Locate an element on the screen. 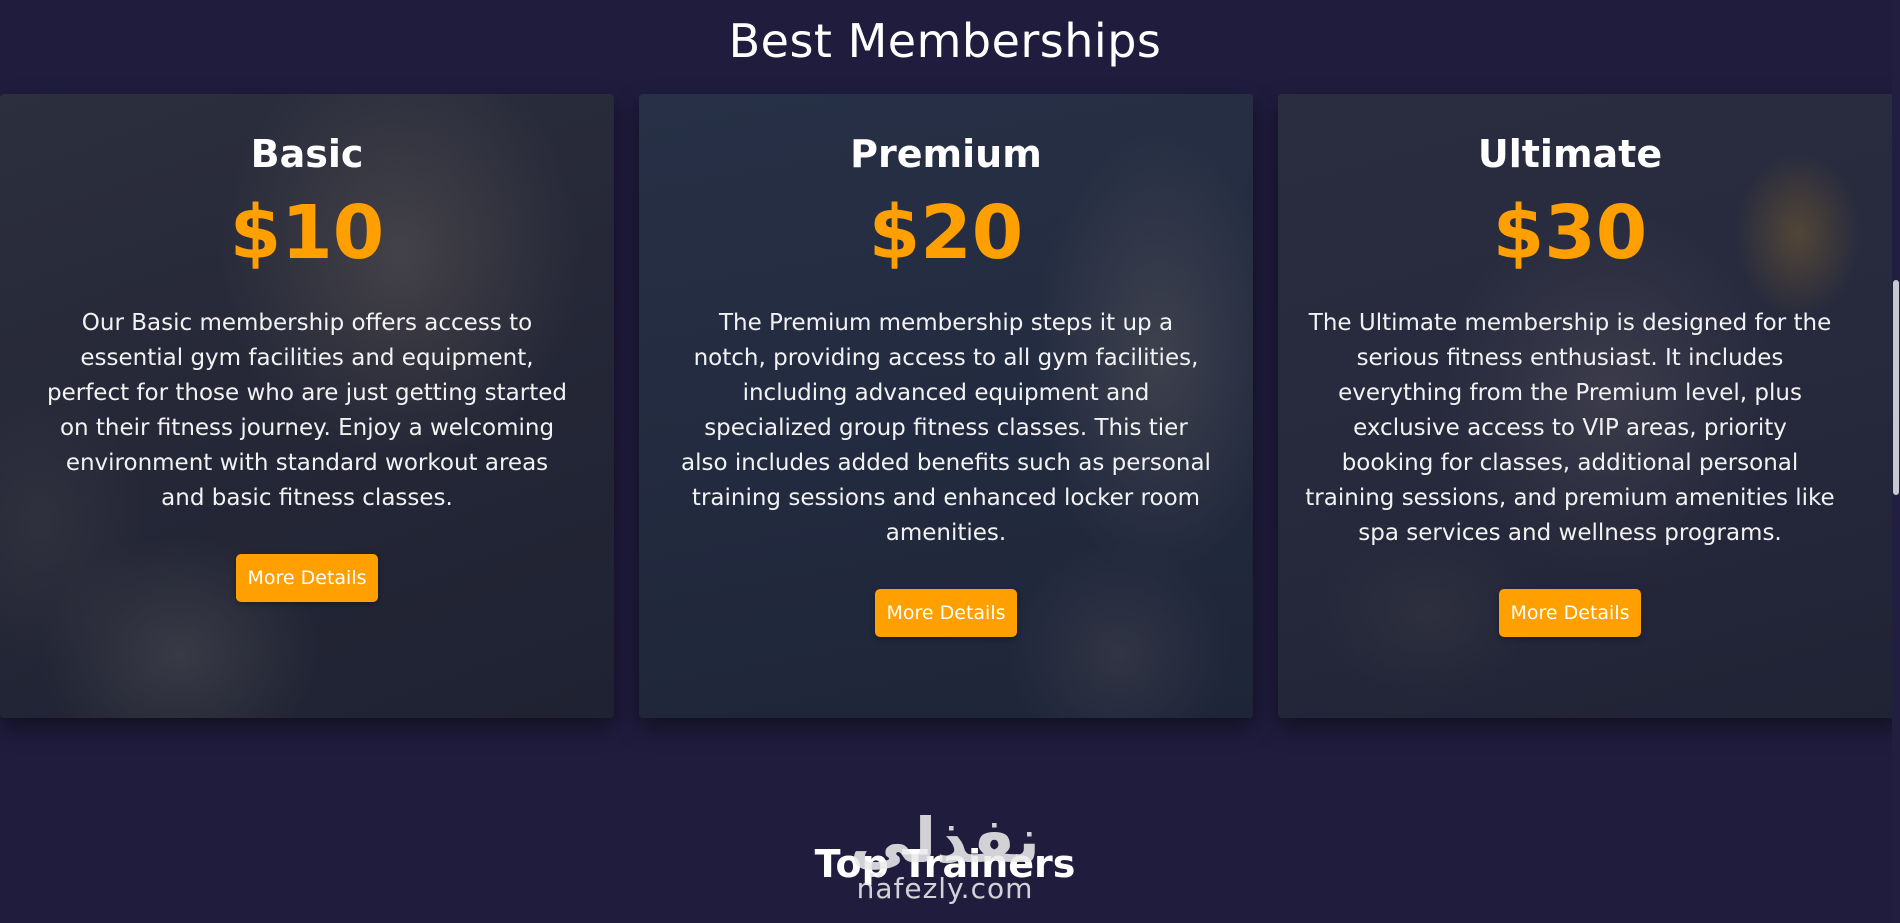  plan-price: $30 is located at coordinates (1570, 233).